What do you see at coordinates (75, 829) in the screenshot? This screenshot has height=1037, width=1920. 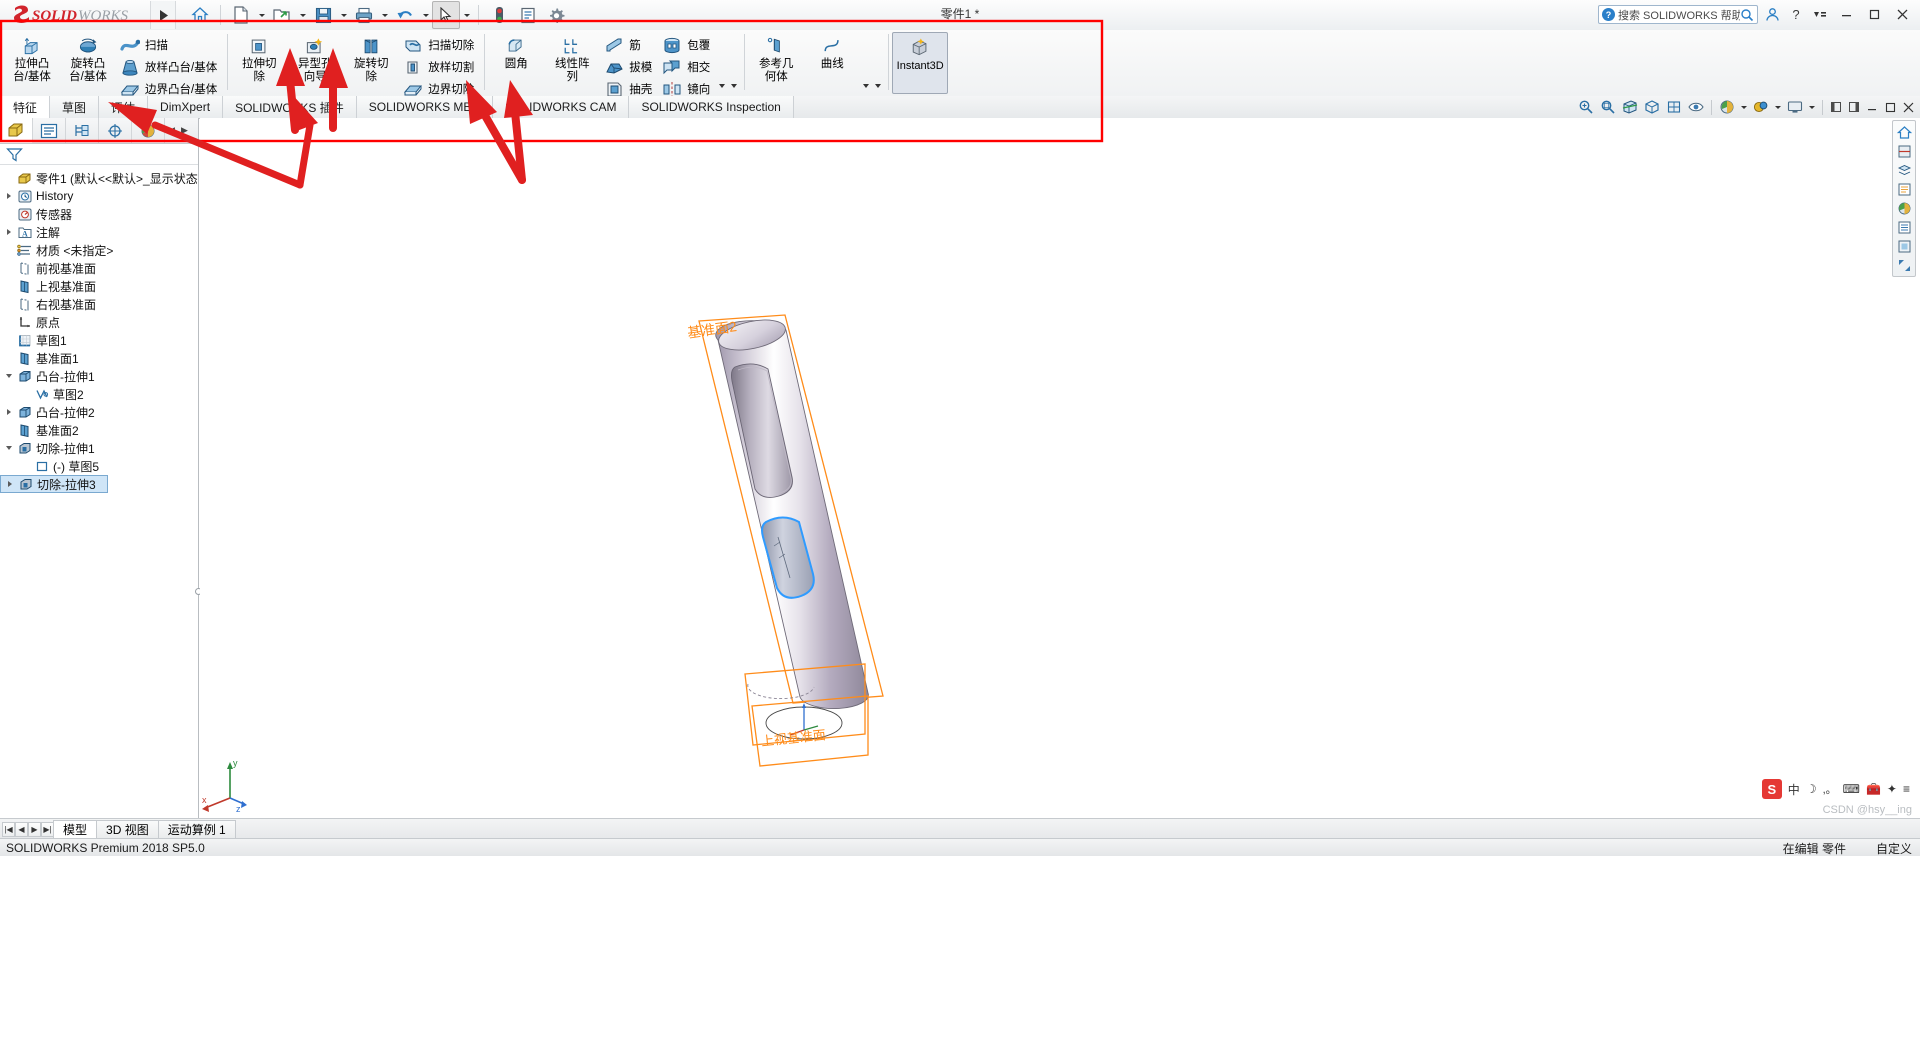 I see `bottom-tab-model: 模型` at bounding box center [75, 829].